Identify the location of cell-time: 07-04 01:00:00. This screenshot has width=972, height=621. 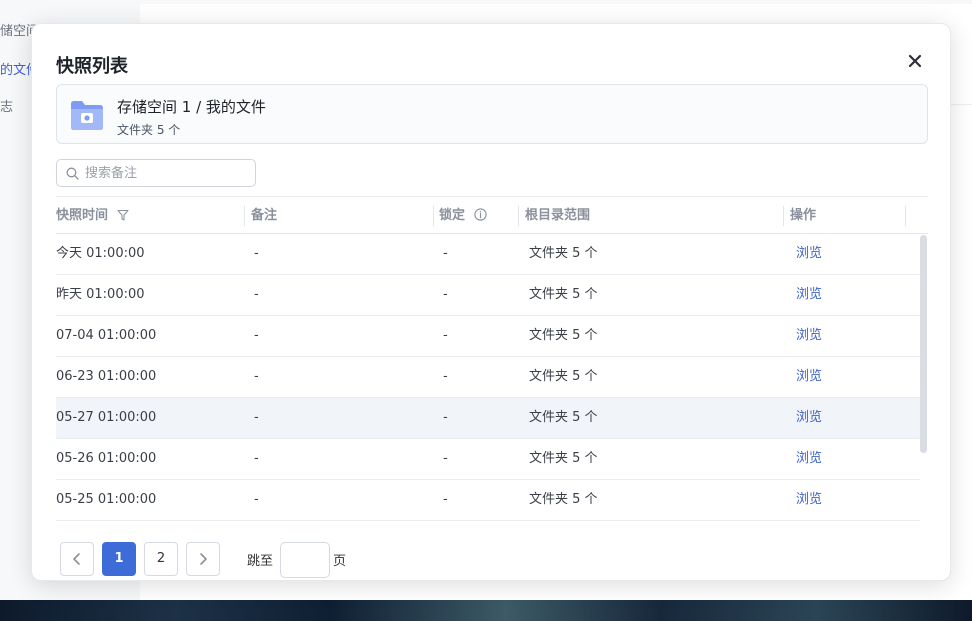
(106, 335).